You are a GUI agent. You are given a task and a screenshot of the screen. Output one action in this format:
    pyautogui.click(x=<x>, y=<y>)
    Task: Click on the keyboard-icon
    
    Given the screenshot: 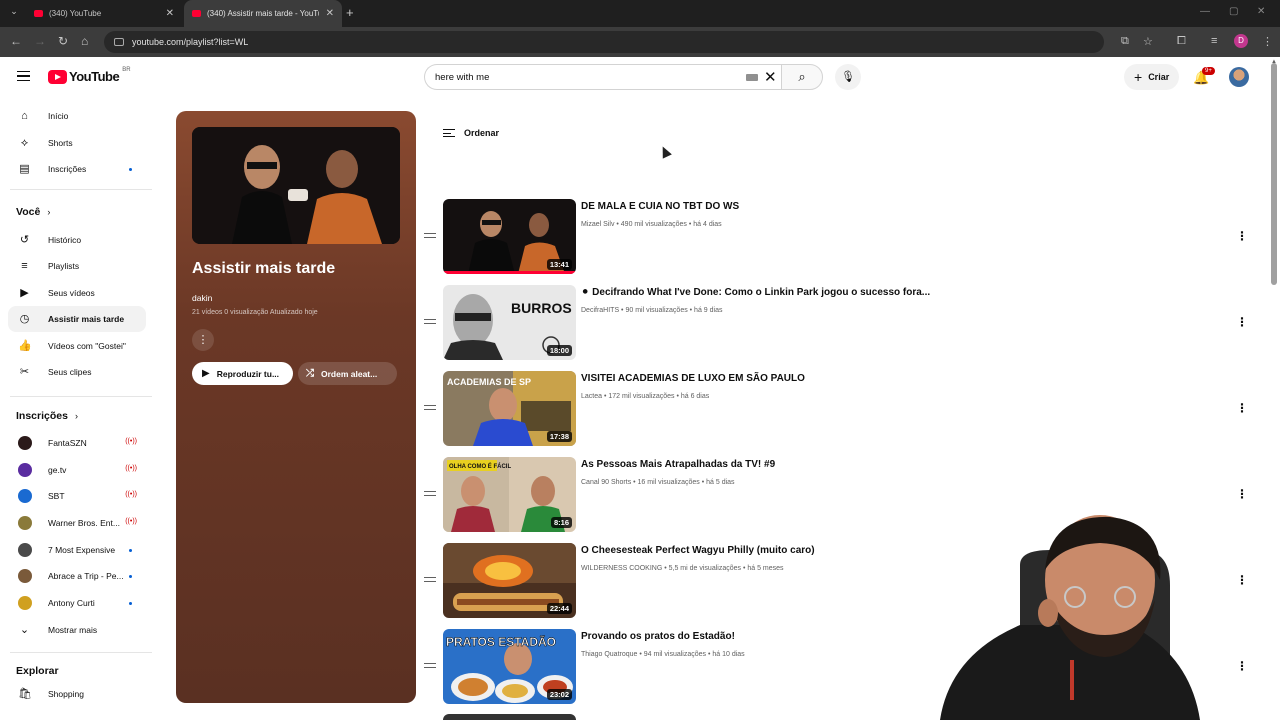 What is the action you would take?
    pyautogui.click(x=752, y=77)
    